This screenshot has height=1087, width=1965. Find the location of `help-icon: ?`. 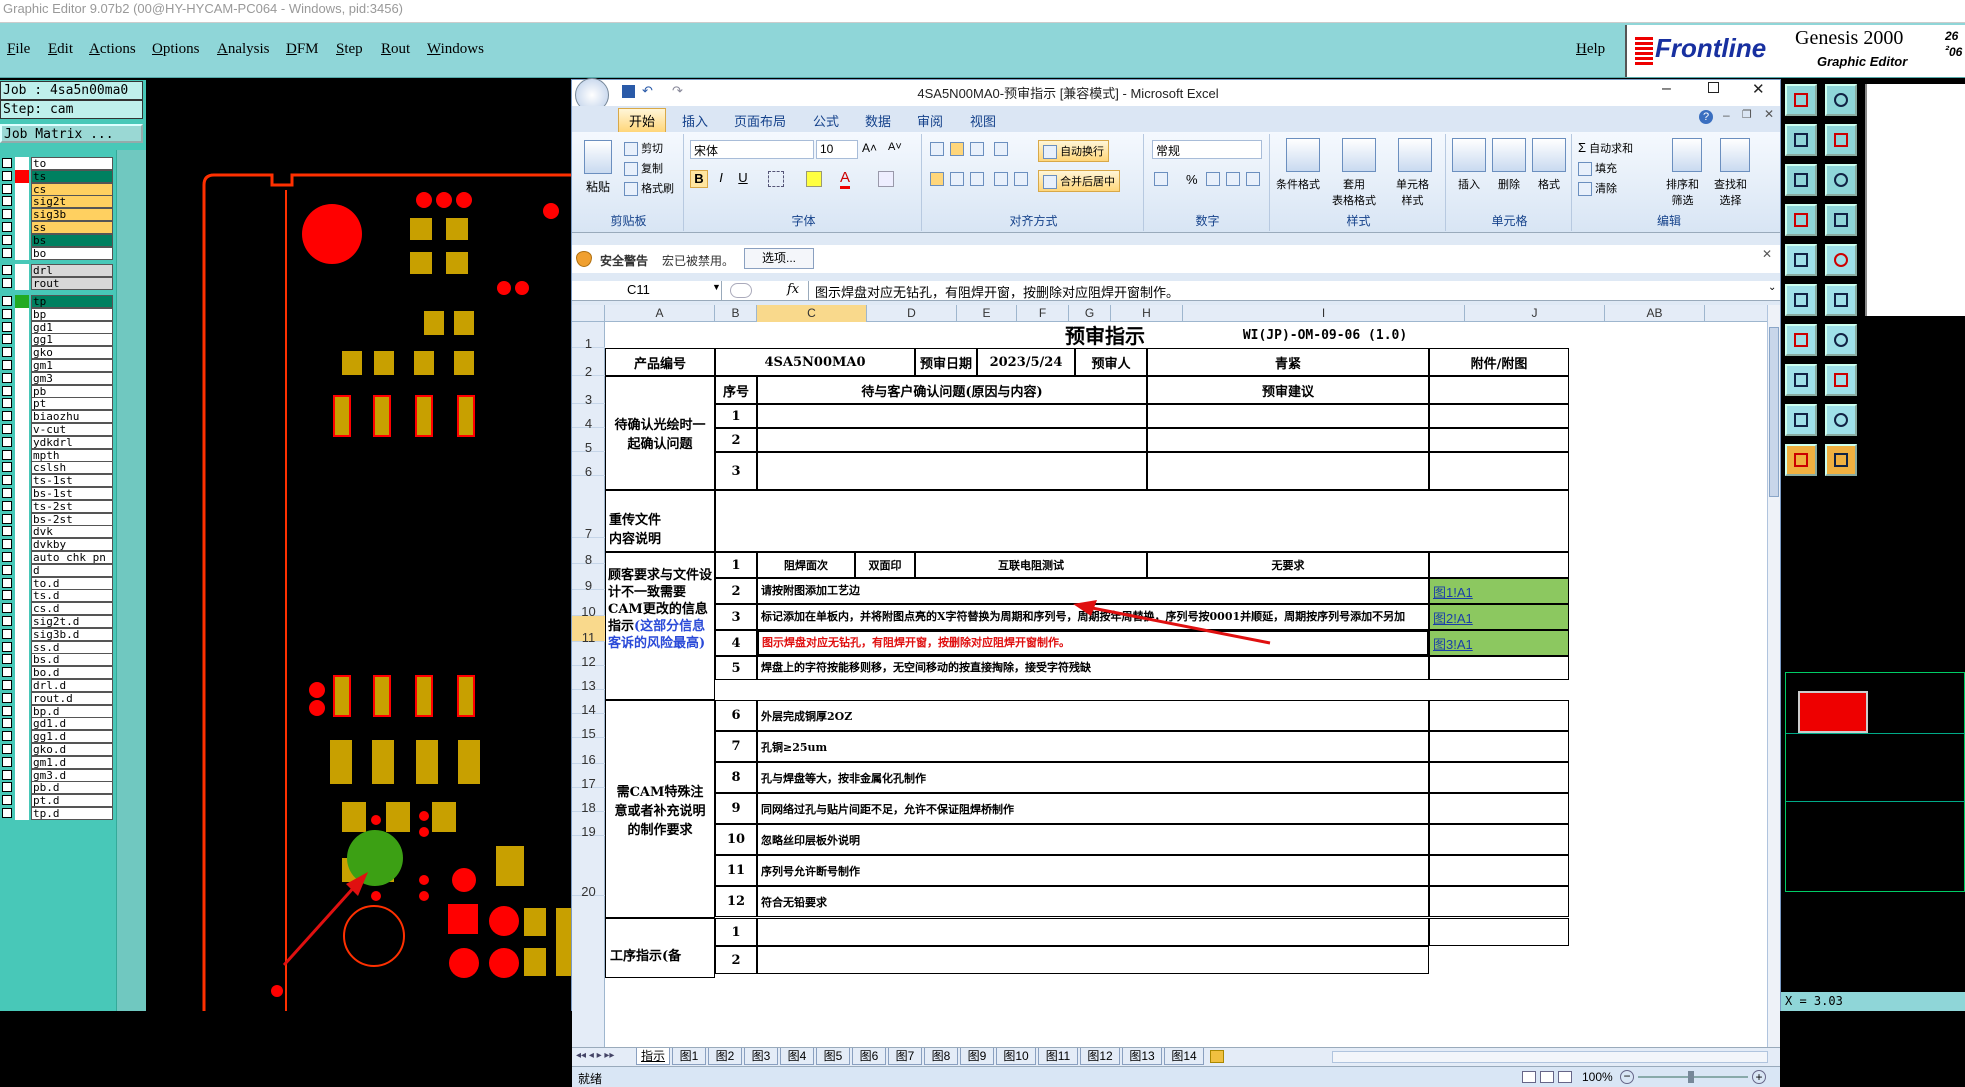

help-icon: ? is located at coordinates (1706, 117).